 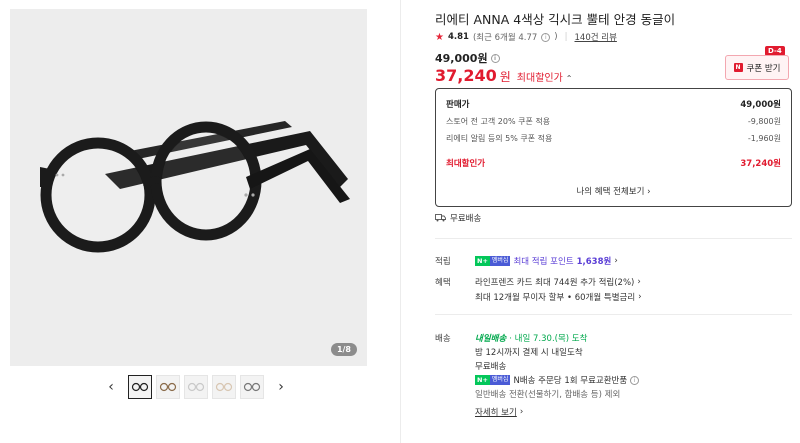 I want to click on review-count-link: 140건 리뷰, so click(x=596, y=37).